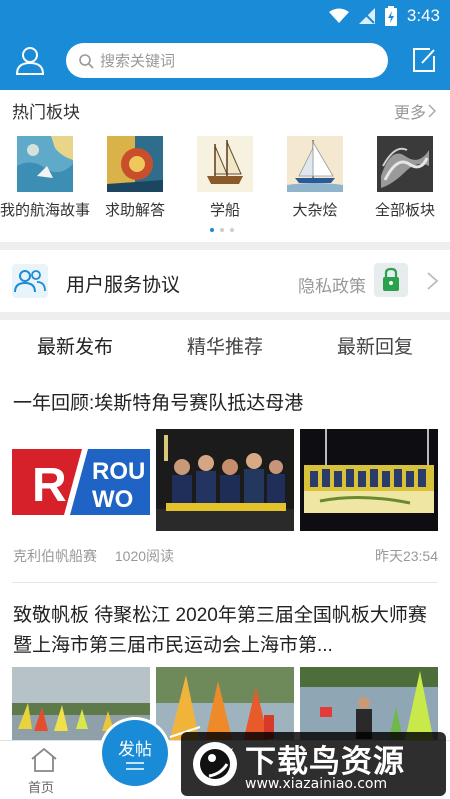 The height and width of the screenshot is (799, 450). I want to click on home-icon, so click(44, 759).